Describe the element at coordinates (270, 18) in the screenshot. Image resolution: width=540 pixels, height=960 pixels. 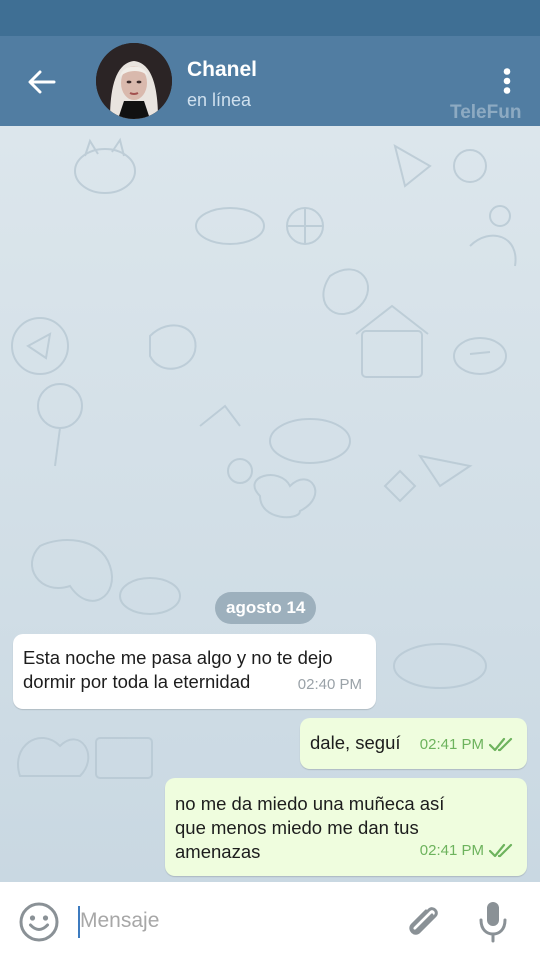
I see `status-bar` at that location.